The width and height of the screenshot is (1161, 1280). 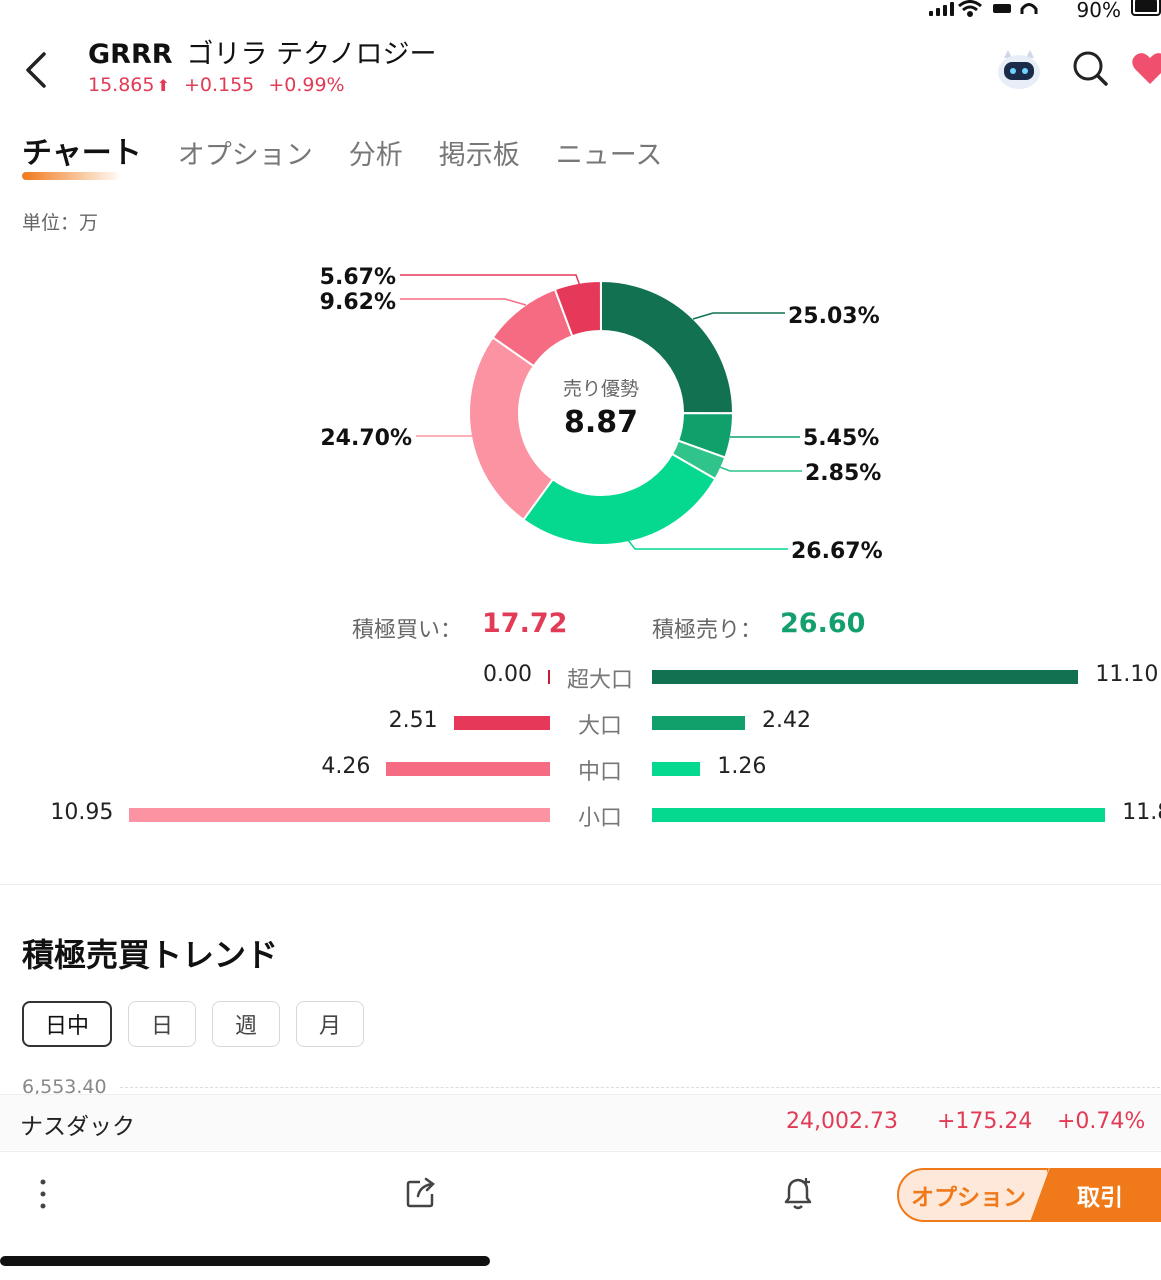 What do you see at coordinates (837, 551) in the screenshot?
I see `label-sell-small: 26.67%` at bounding box center [837, 551].